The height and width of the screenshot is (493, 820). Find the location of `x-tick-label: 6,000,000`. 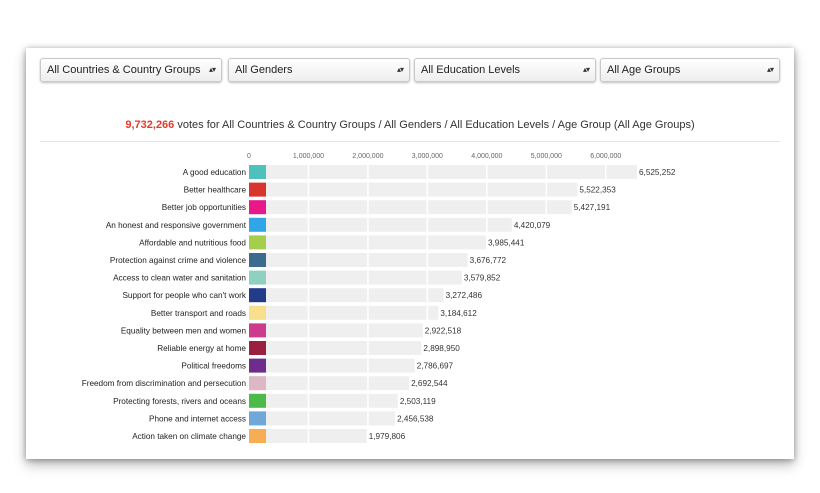

x-tick-label: 6,000,000 is located at coordinates (605, 156).